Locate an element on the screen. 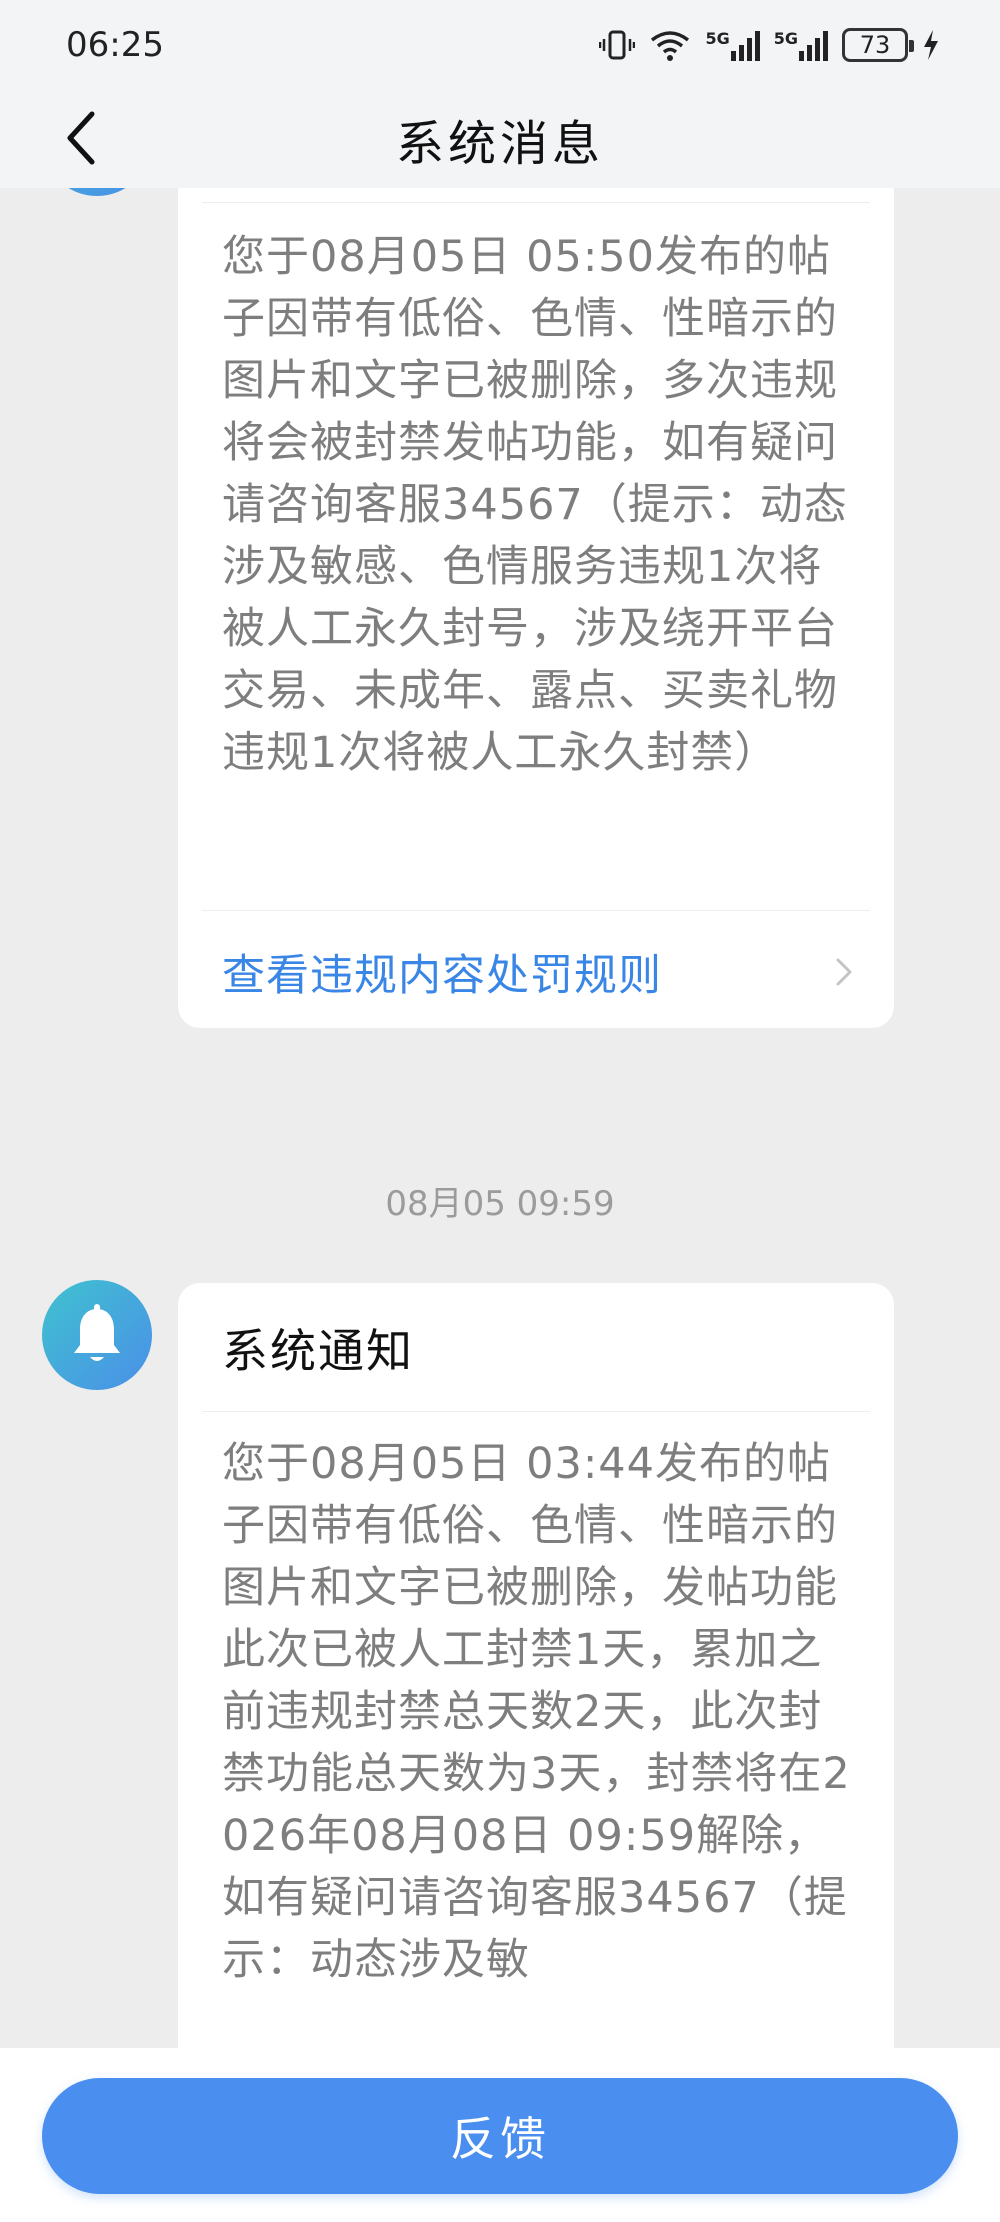 The height and width of the screenshot is (2222, 1000). message-timestamp: 08月05 09:59 is located at coordinates (500, 1204).